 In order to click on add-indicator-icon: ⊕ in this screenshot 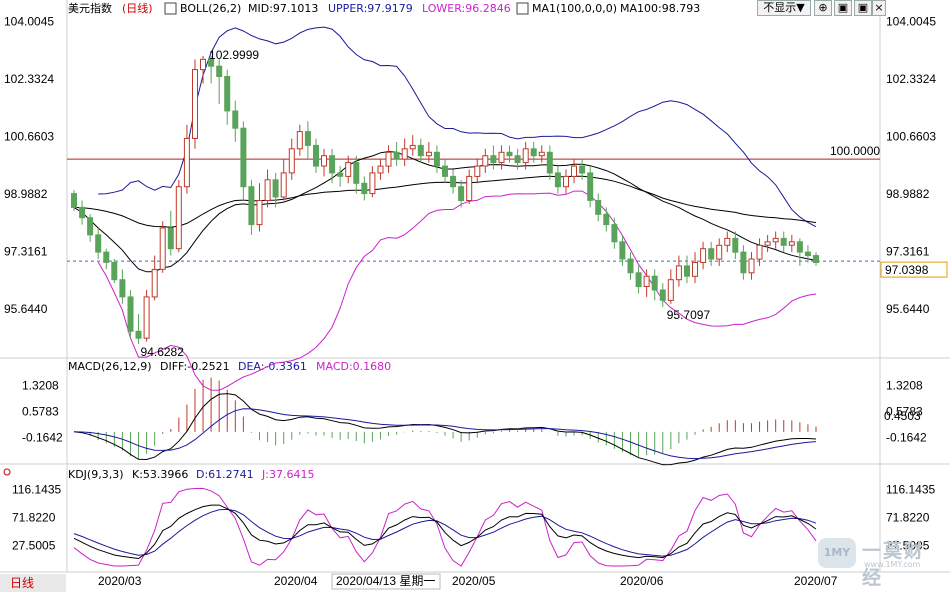, I will do `click(823, 8)`.